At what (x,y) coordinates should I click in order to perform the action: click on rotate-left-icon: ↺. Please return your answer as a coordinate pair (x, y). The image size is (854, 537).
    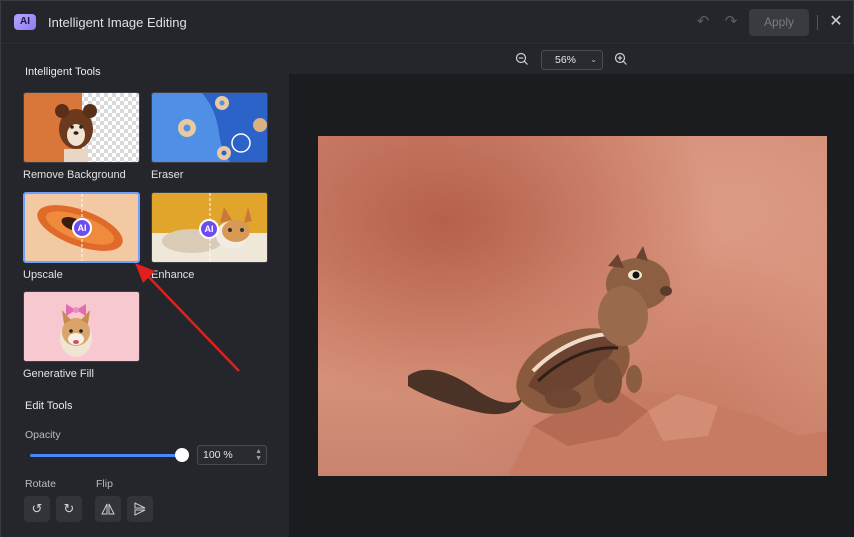
    Looking at the image, I should click on (37, 509).